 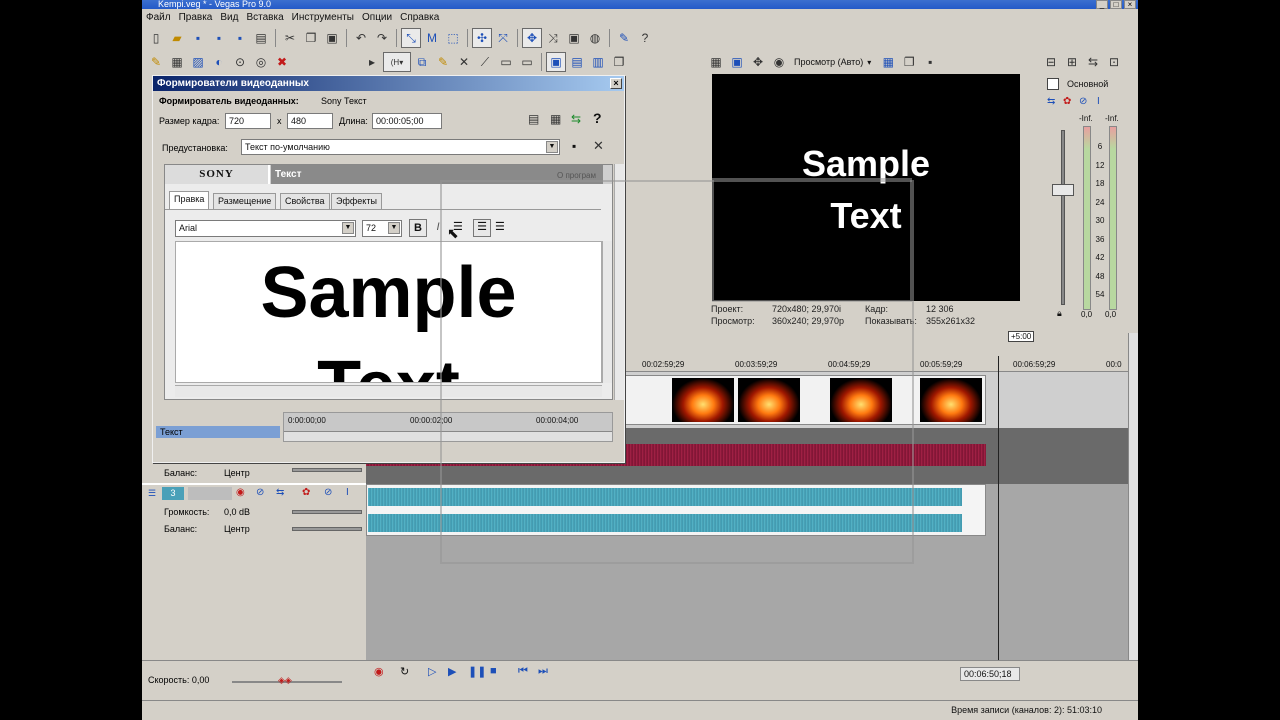 What do you see at coordinates (624, 38) in the screenshot?
I see `paint-icon: ✎` at bounding box center [624, 38].